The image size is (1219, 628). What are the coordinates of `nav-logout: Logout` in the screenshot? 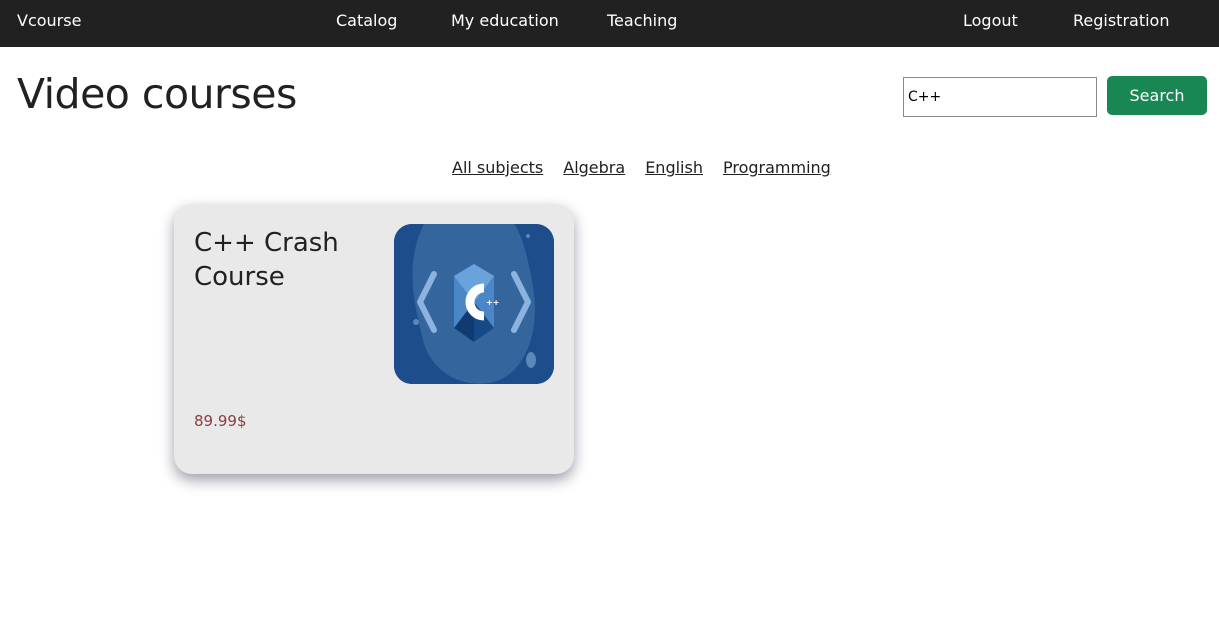 It's located at (990, 23).